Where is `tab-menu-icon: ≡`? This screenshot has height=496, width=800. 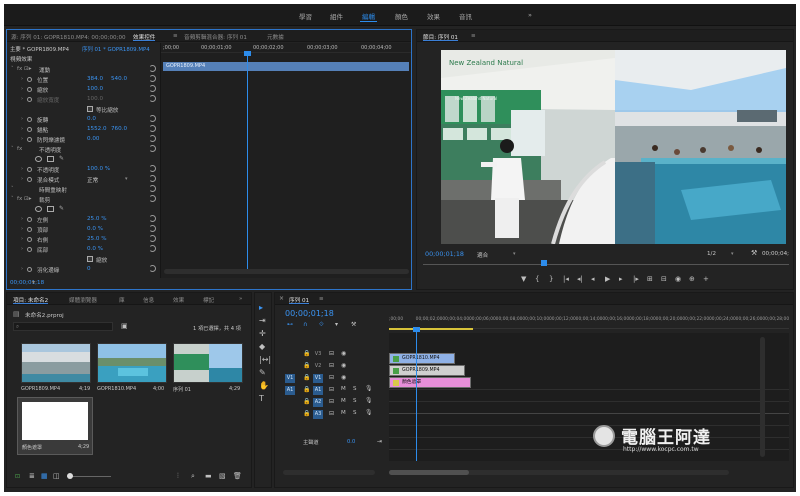
tab-menu-icon: ≡ is located at coordinates (175, 36).